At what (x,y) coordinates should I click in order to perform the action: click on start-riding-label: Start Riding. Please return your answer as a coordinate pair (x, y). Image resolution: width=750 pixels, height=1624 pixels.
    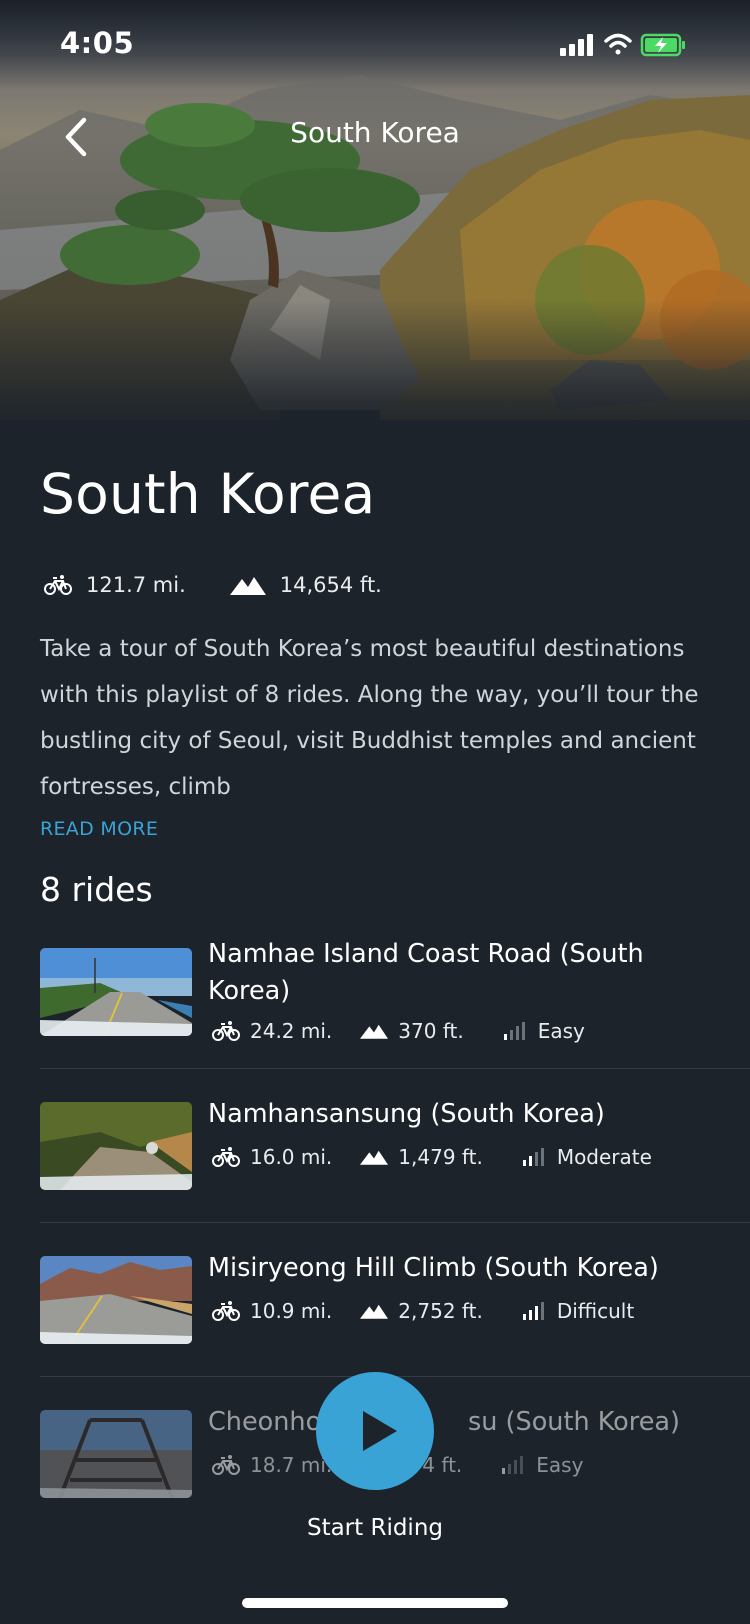
    Looking at the image, I should click on (375, 1528).